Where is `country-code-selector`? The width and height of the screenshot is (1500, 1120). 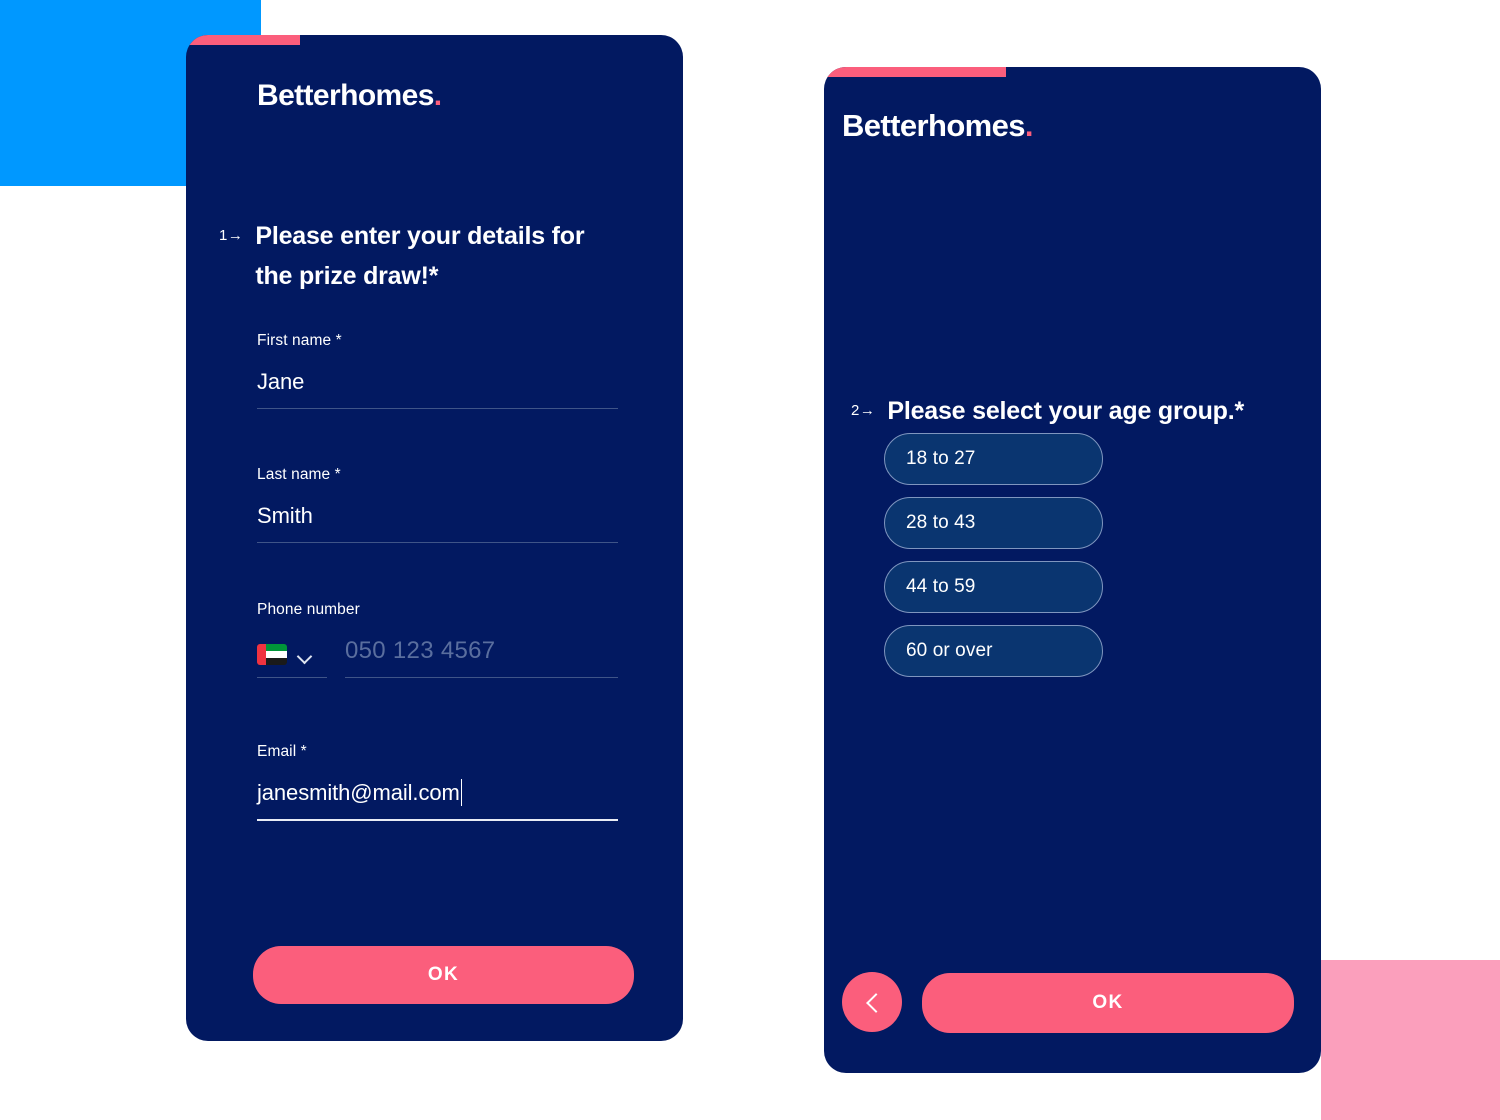
country-code-selector is located at coordinates (292, 661).